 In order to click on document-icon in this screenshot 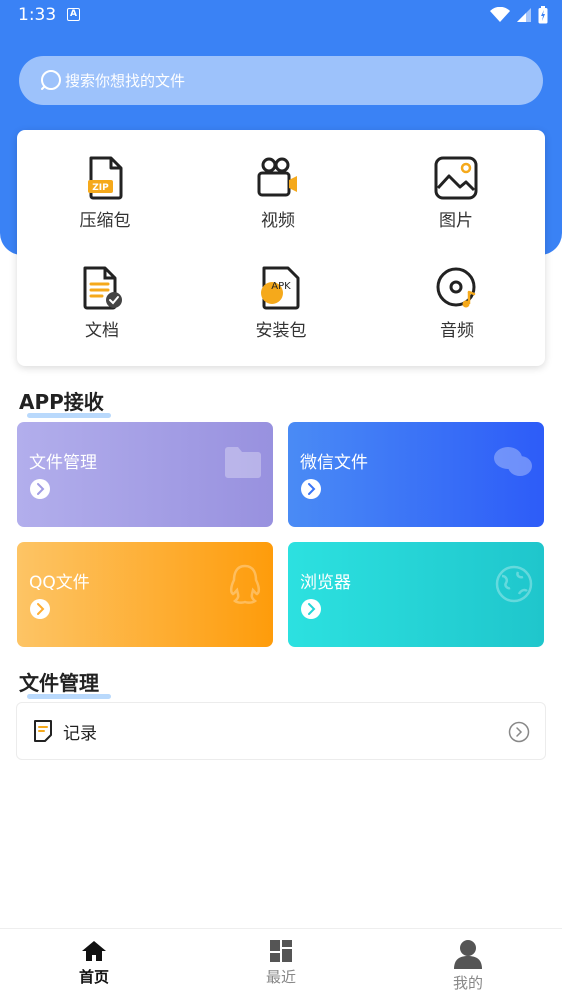, I will do `click(102, 288)`.